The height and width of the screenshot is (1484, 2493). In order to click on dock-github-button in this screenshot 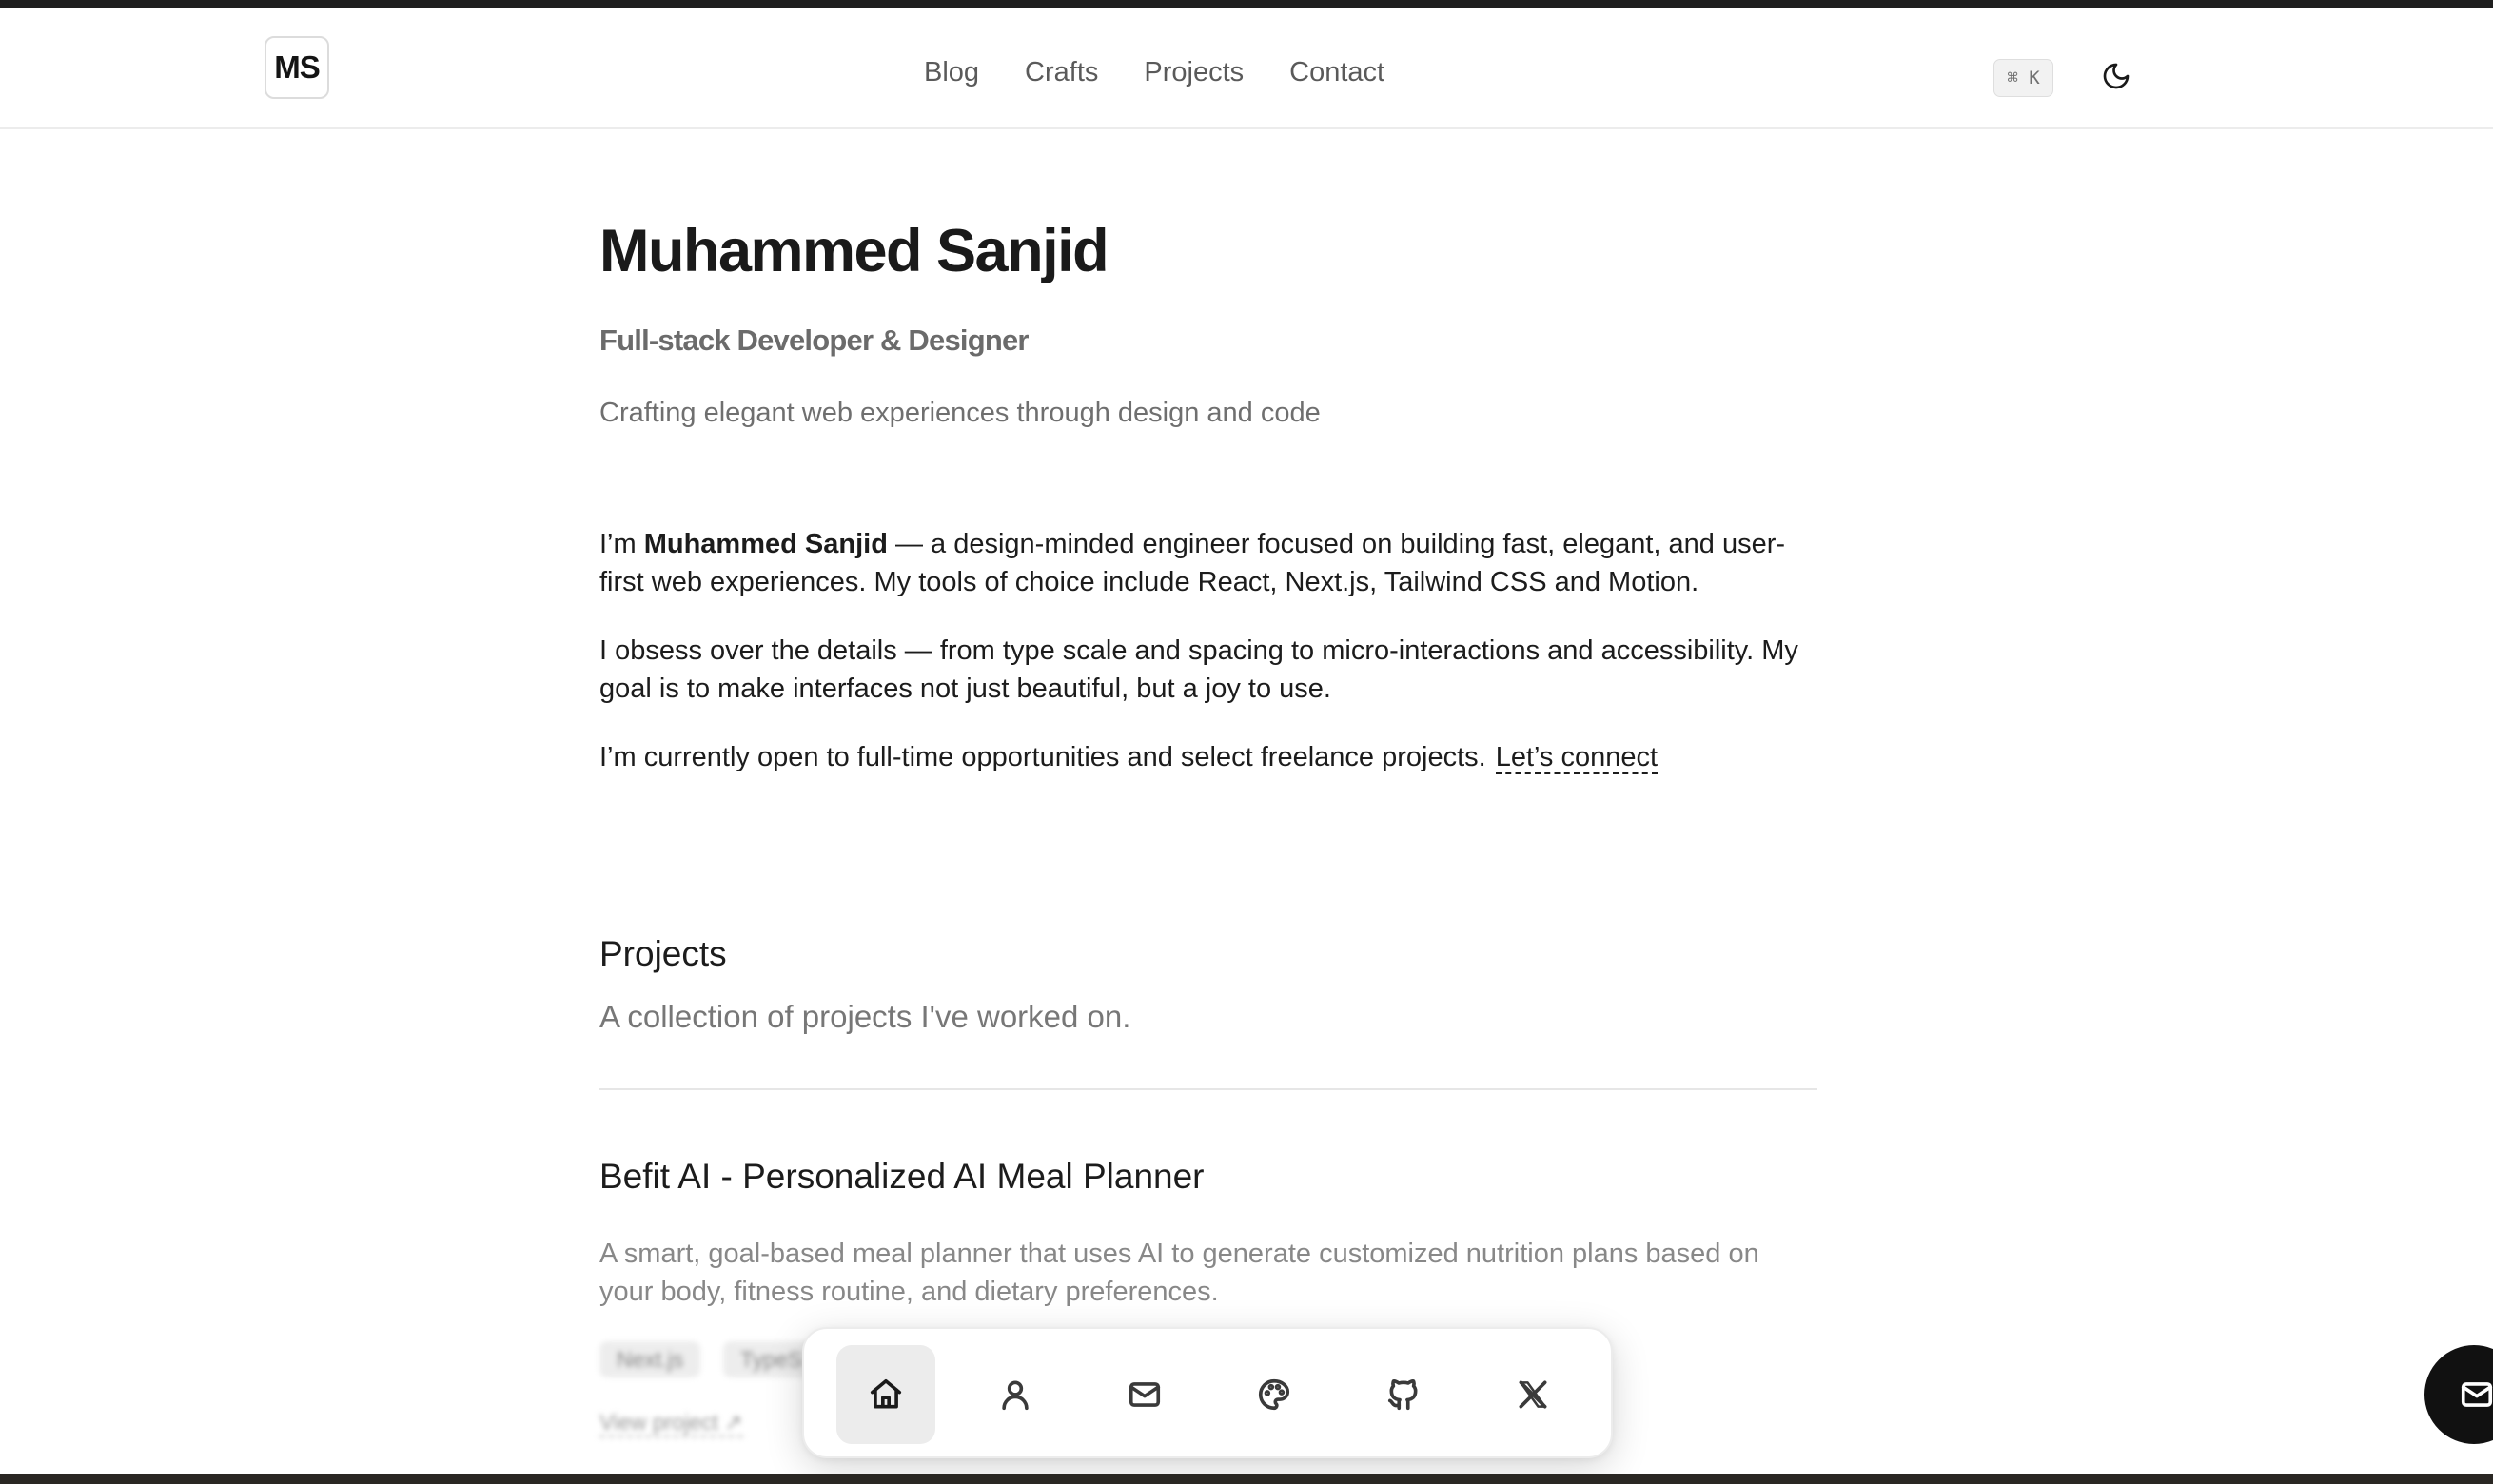, I will do `click(1403, 1394)`.